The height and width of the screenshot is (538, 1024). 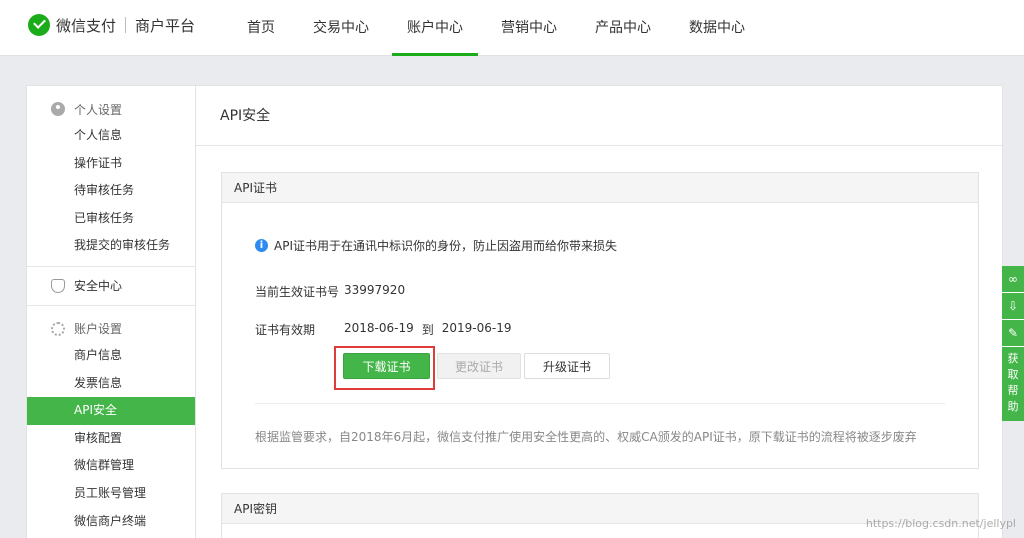 What do you see at coordinates (98, 286) in the screenshot?
I see `sidebar-head-label: 安全中心` at bounding box center [98, 286].